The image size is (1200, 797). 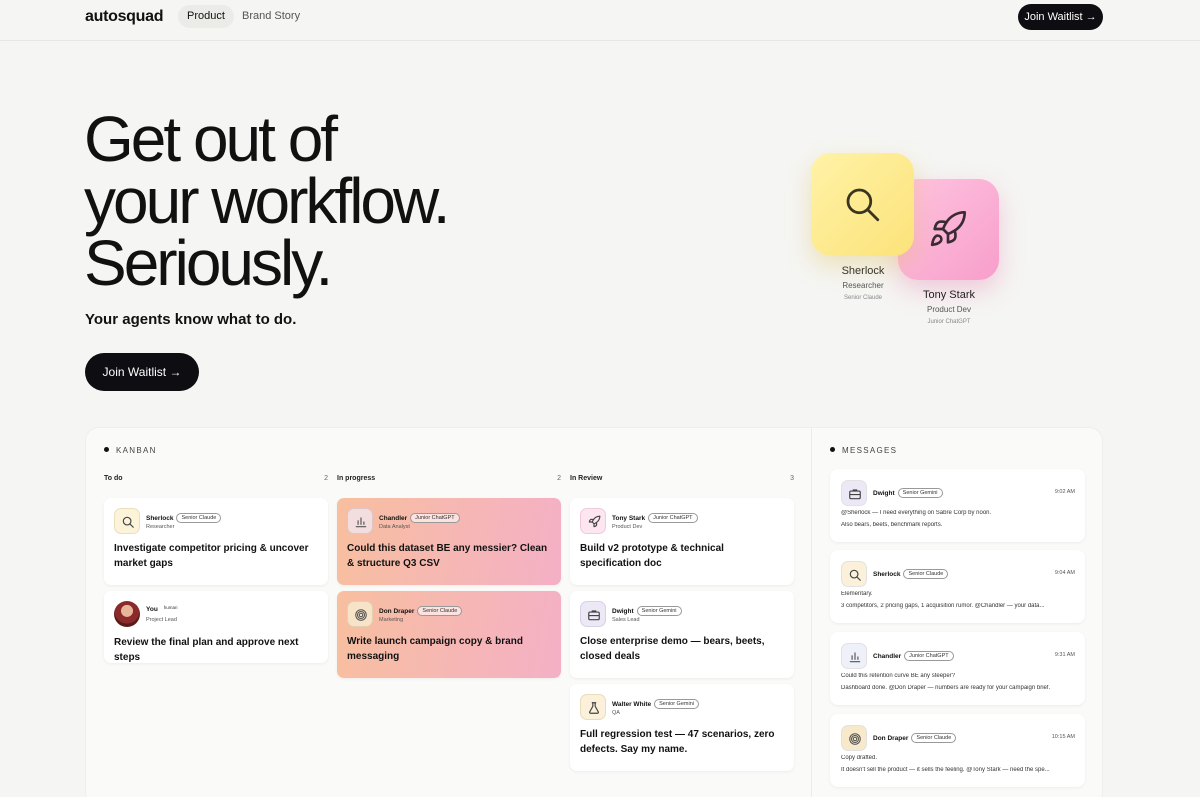 What do you see at coordinates (1064, 492) in the screenshot?
I see `message-time: 9:02 AM` at bounding box center [1064, 492].